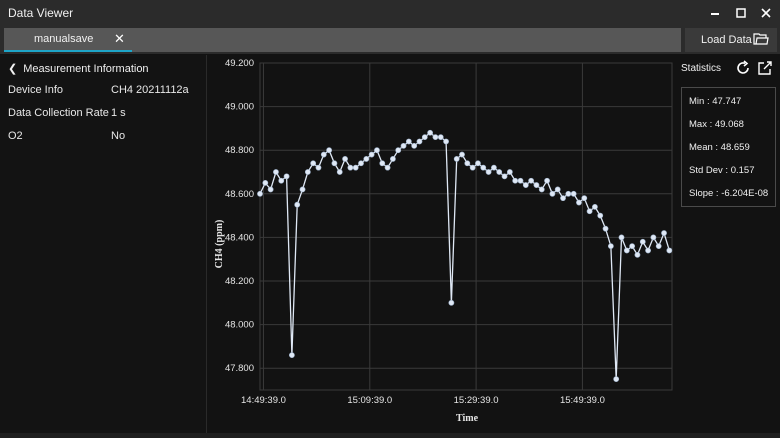 This screenshot has width=780, height=438. I want to click on tab-manualsave: manualsave ✕, so click(68, 40).